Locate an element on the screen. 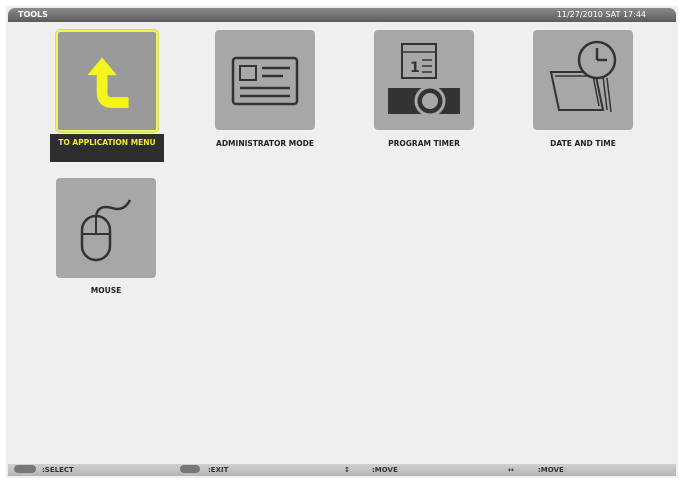 The width and height of the screenshot is (684, 484). administrator-mode-label: ADMINISTRATOR MODE is located at coordinates (265, 143).